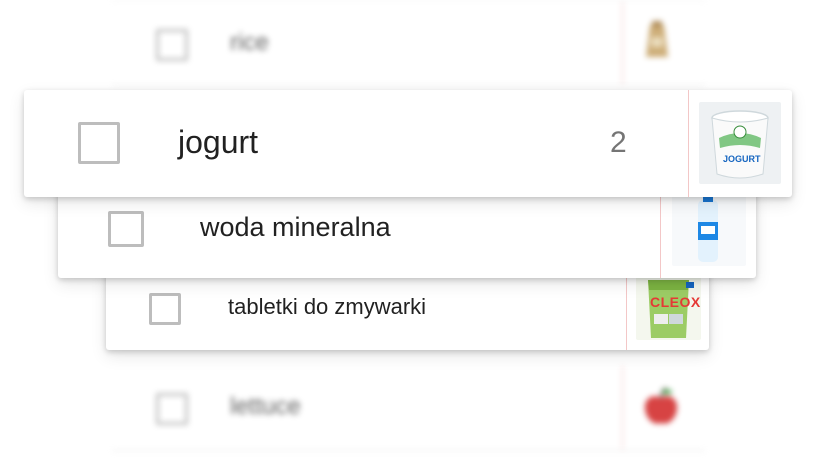  I want to click on dishwasher-tablets-icon: CLEOX, so click(668, 308).